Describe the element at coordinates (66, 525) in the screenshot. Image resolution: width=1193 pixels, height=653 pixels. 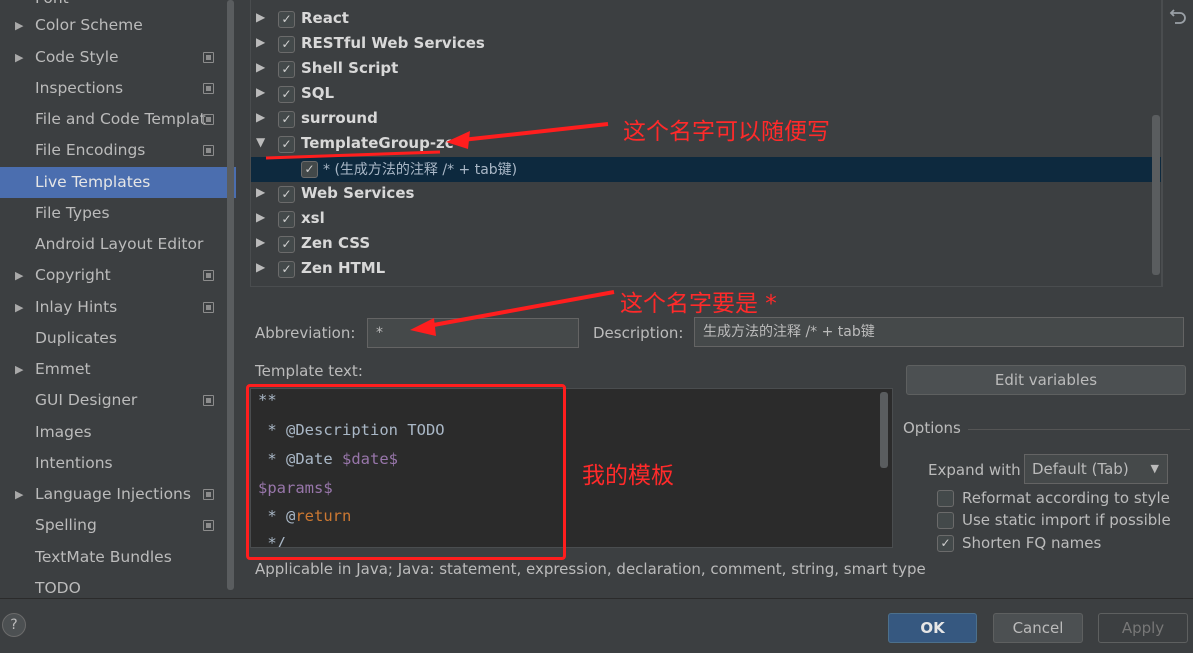
I see `sidebar-item-label: Spelling` at that location.